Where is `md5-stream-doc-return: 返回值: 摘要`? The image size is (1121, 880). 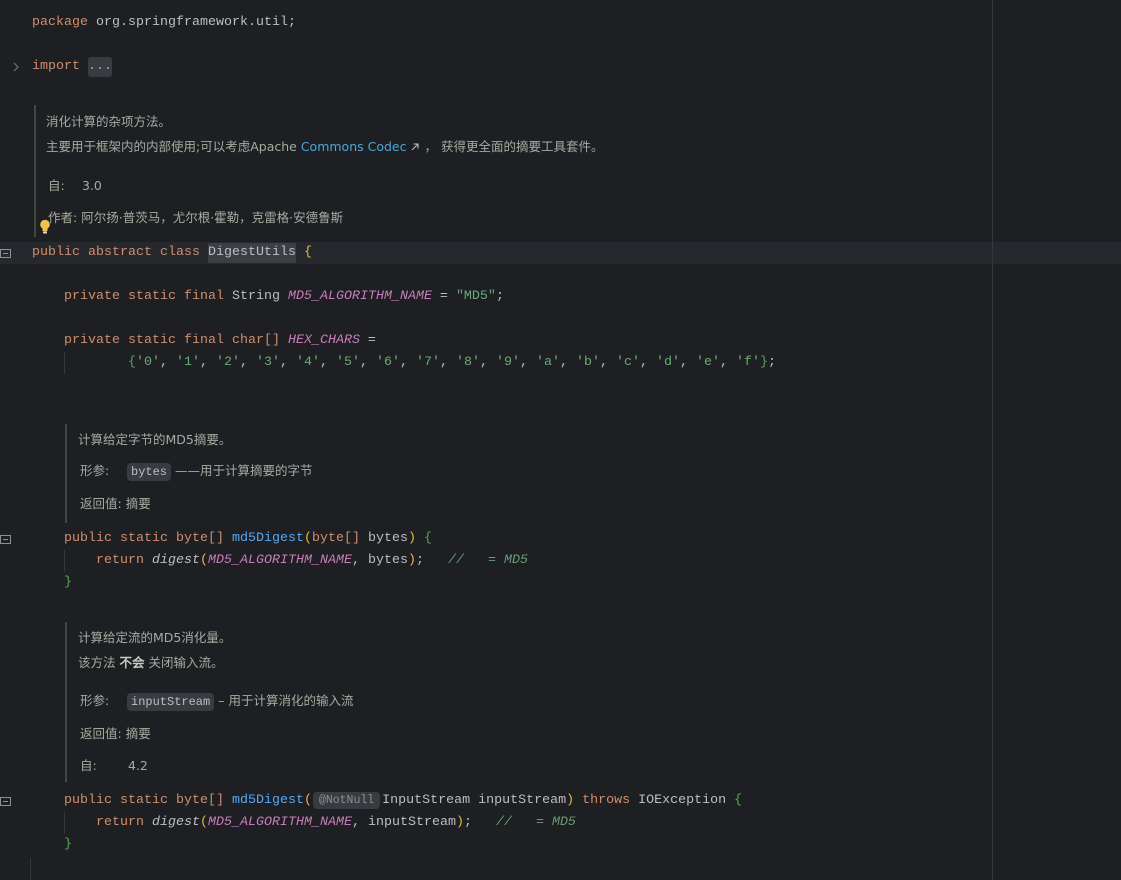 md5-stream-doc-return: 返回值: 摘要 is located at coordinates (115, 734).